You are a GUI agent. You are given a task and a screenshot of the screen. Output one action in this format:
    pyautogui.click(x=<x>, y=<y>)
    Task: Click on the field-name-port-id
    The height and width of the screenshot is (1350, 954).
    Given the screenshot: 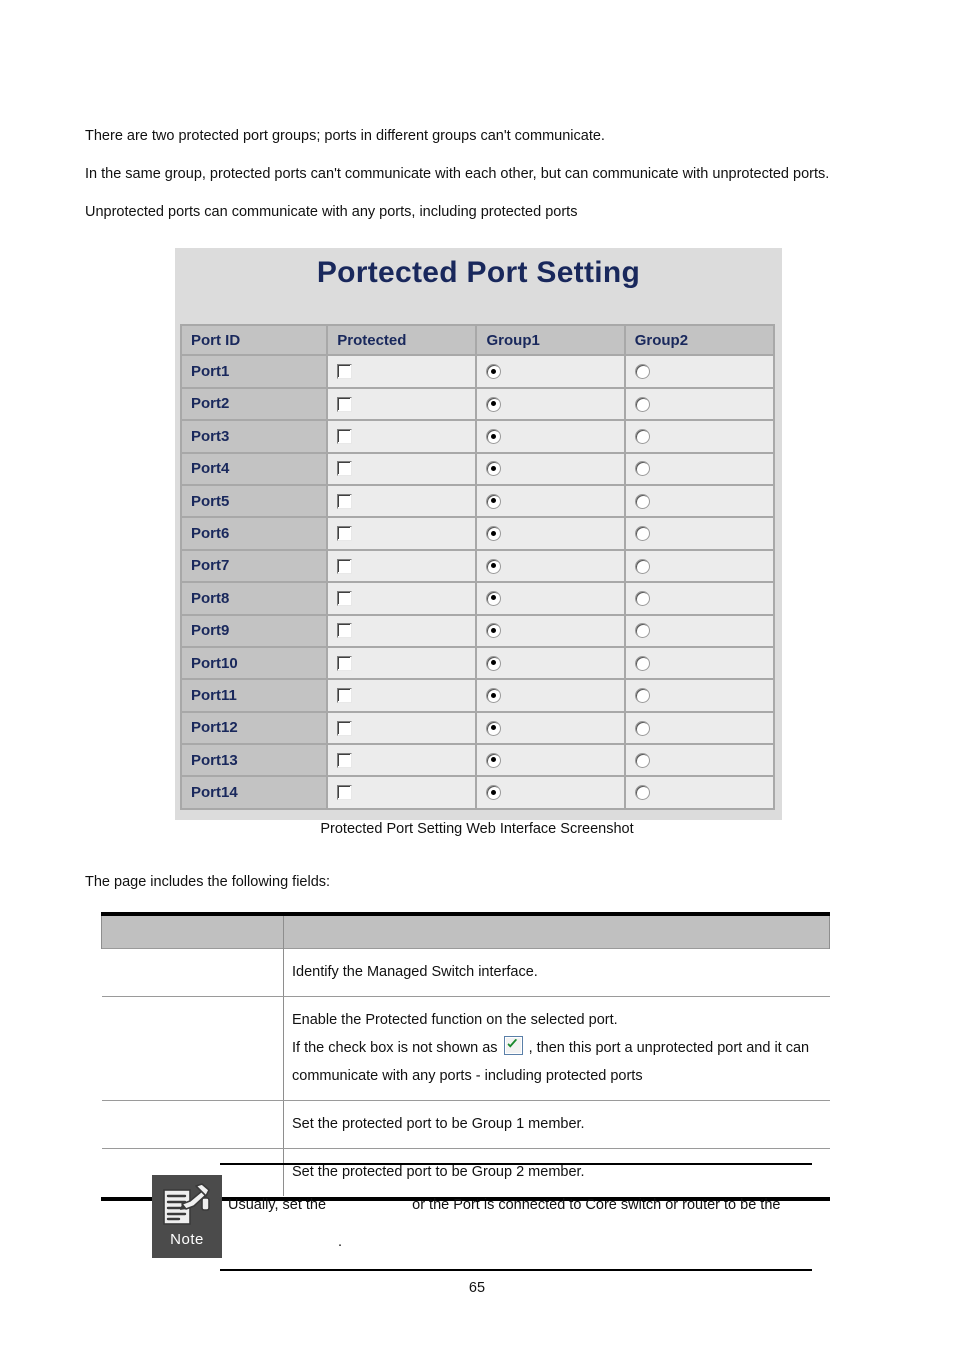 What is the action you would take?
    pyautogui.click(x=192, y=972)
    